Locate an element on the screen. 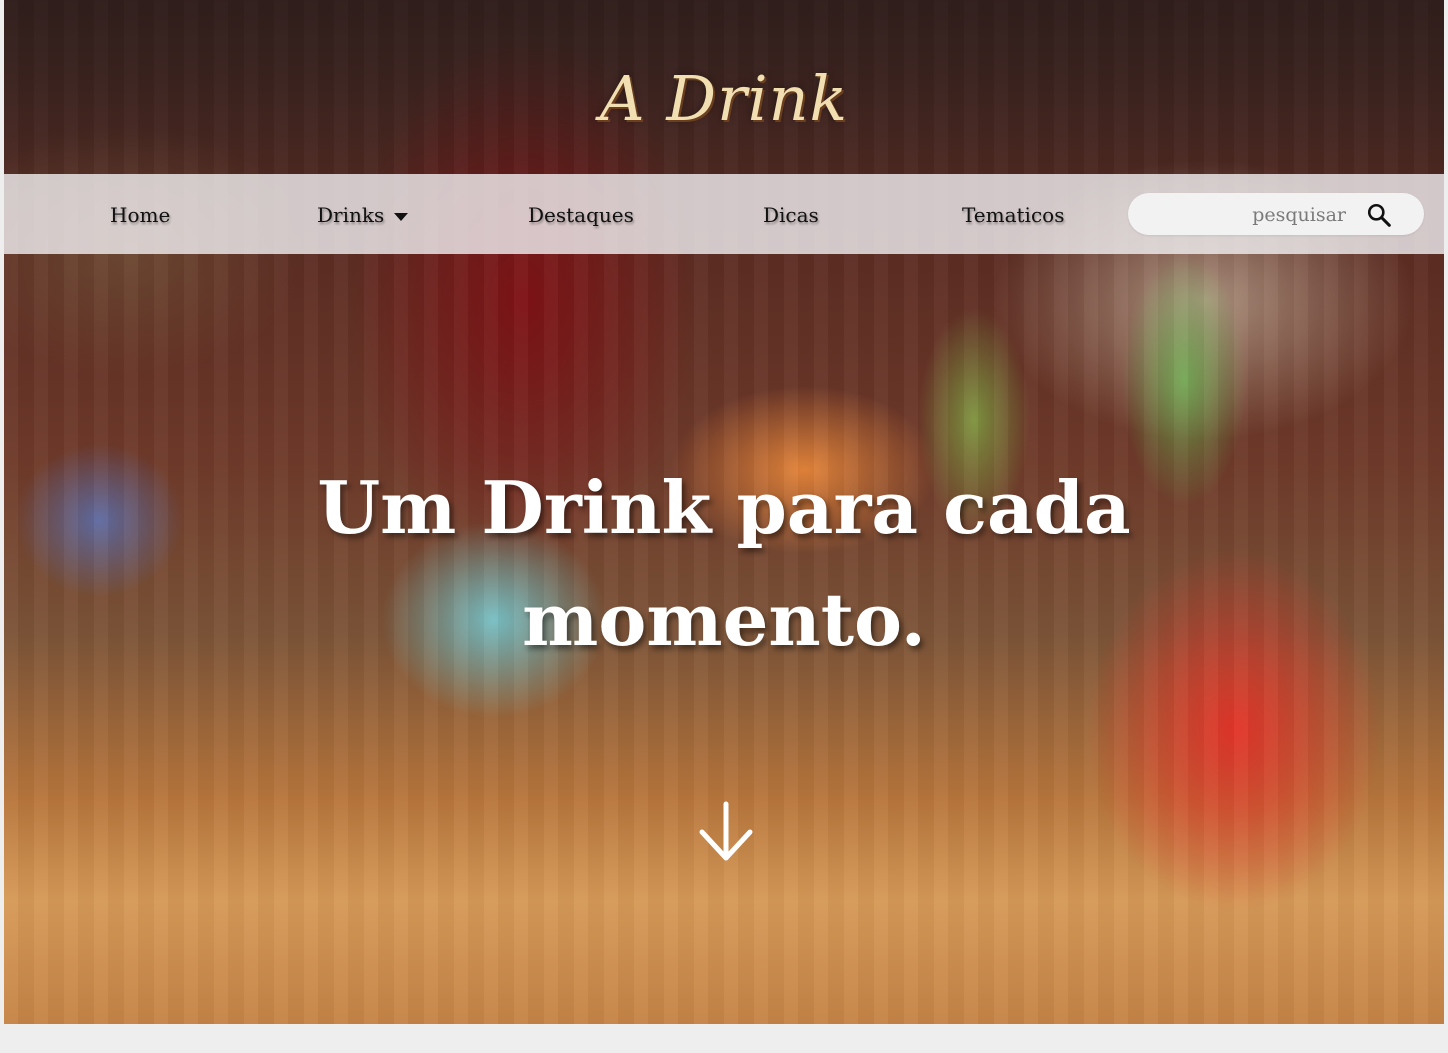 This screenshot has height=1053, width=1448. search-box is located at coordinates (1276, 214).